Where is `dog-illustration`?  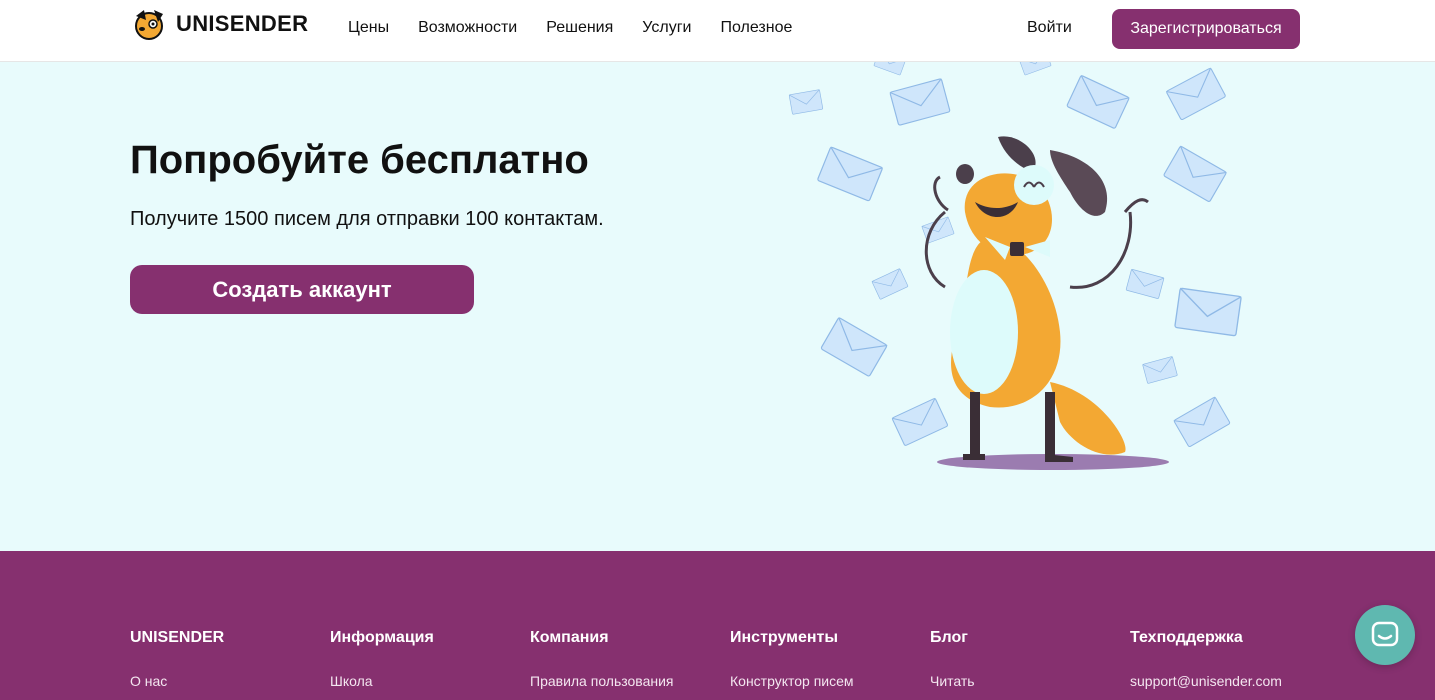
dog-illustration is located at coordinates (1046, 303).